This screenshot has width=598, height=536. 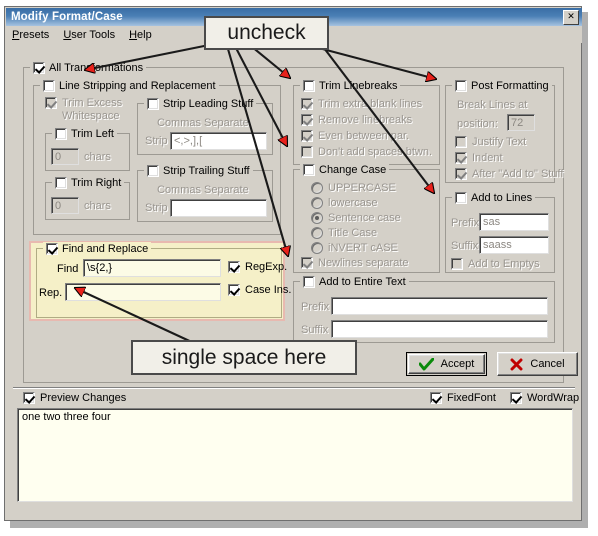 I want to click on strip-leading-caption: Strip Leading Stuff, so click(x=200, y=103).